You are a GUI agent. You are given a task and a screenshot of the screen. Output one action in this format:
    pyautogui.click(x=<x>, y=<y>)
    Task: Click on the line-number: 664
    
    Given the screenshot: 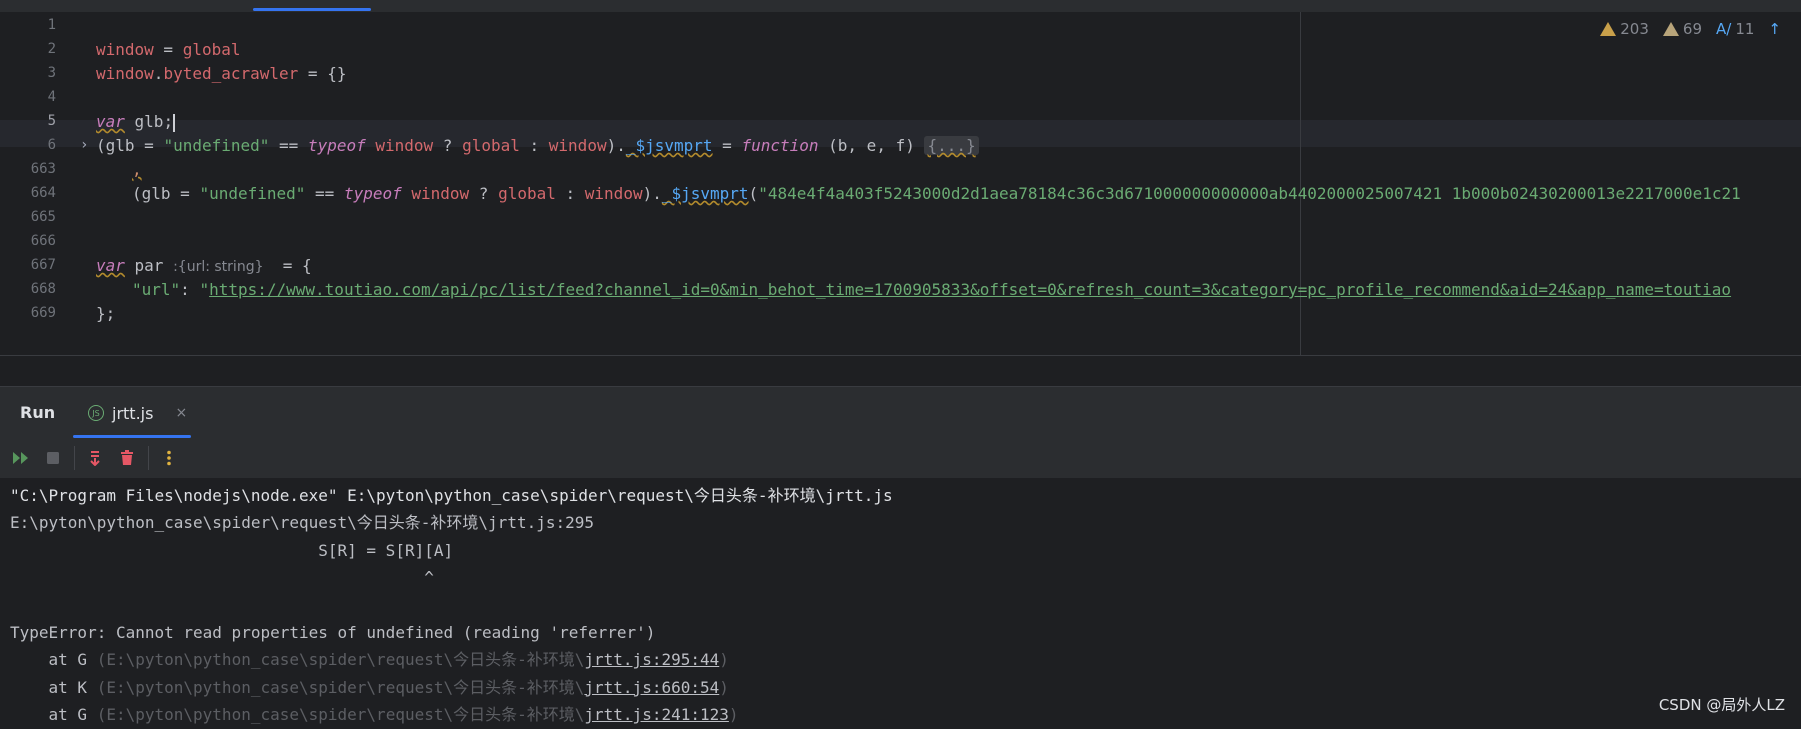 What is the action you would take?
    pyautogui.click(x=43, y=193)
    